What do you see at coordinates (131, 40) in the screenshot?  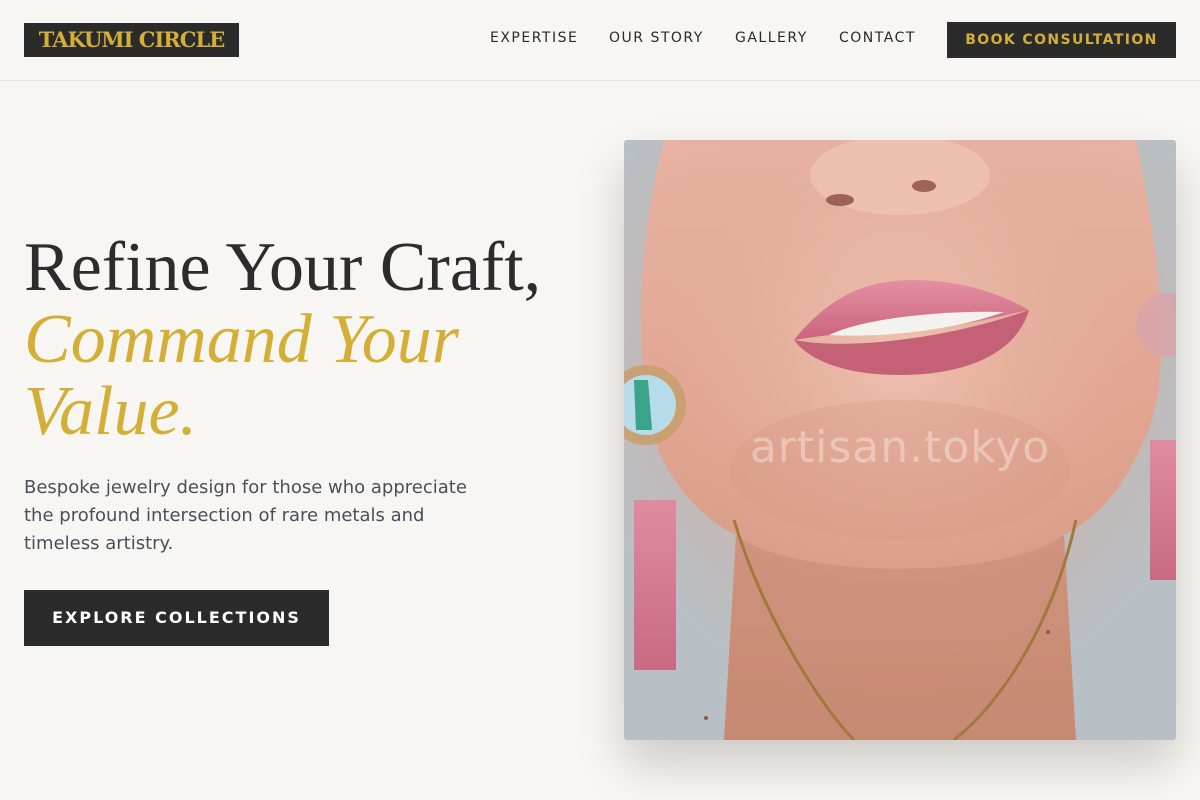 I see `brand-logo: TAKUMI CIRCLE` at bounding box center [131, 40].